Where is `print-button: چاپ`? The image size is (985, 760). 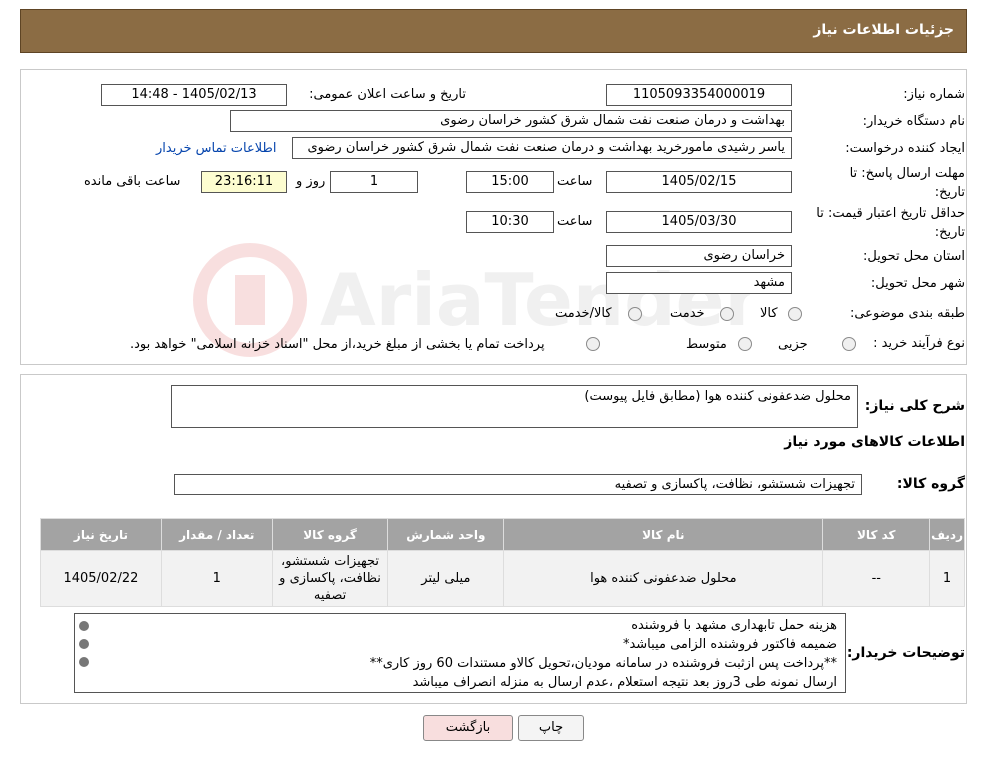
print-button: چاپ is located at coordinates (551, 728).